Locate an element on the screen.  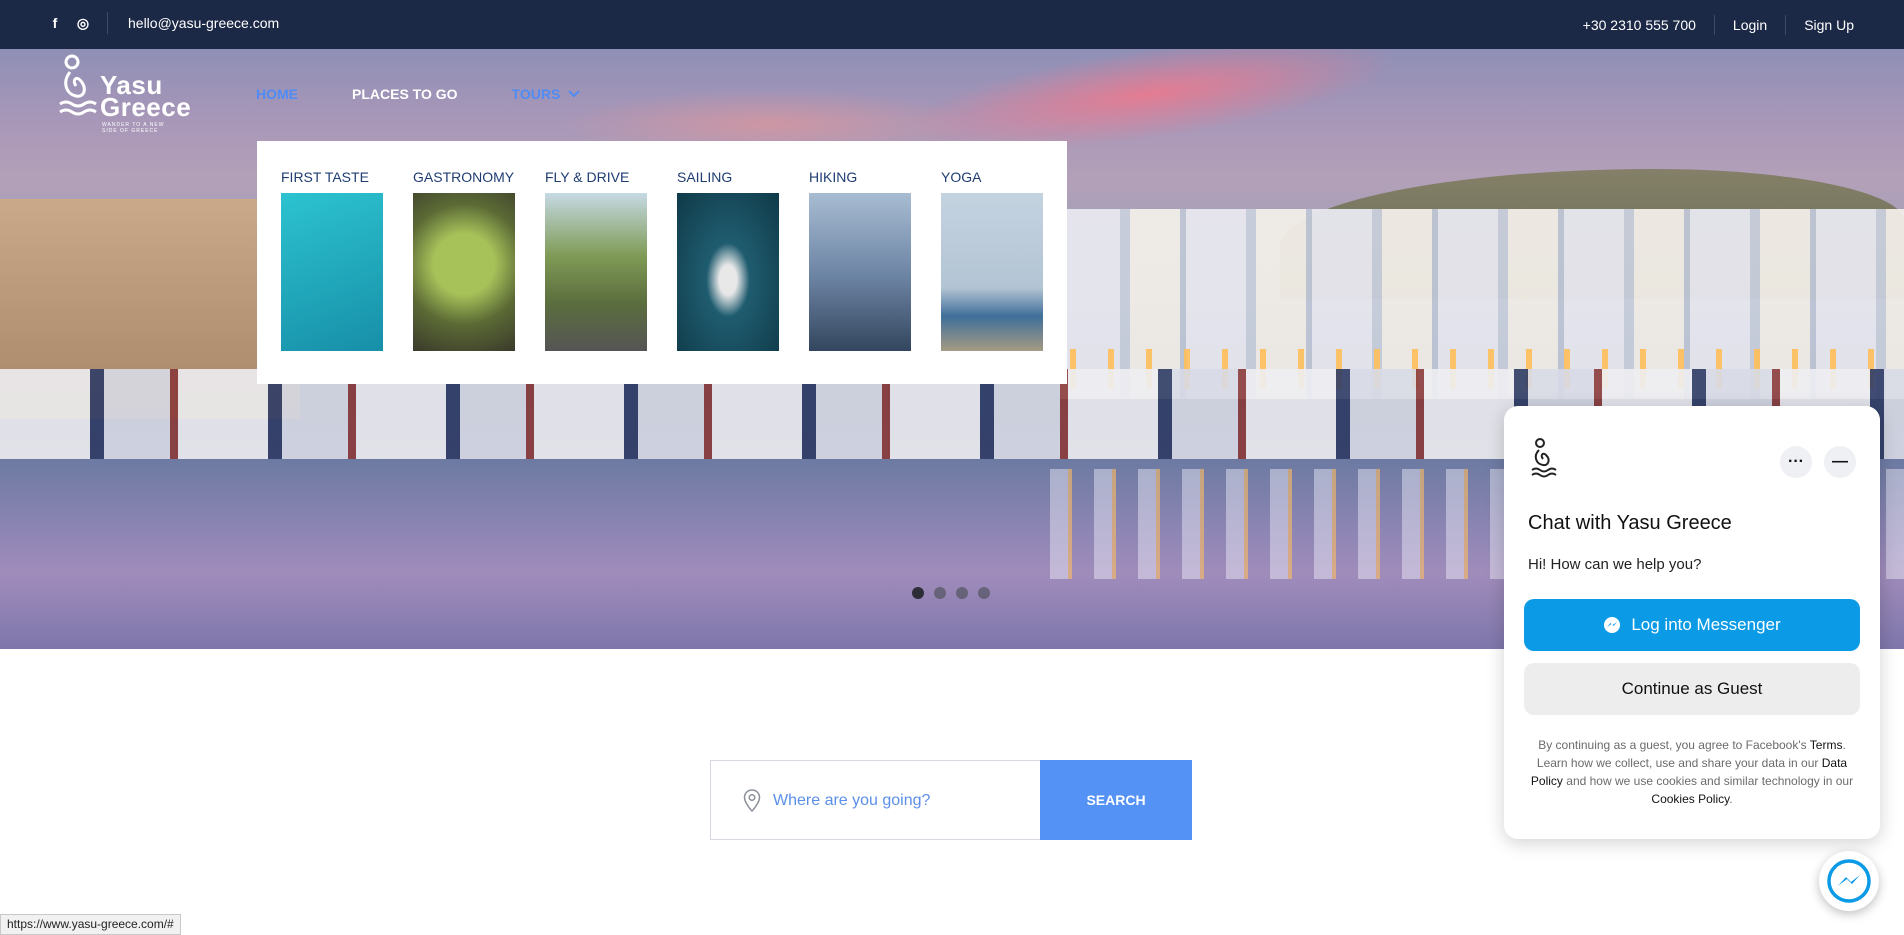
legal-text: . is located at coordinates (1731, 799).